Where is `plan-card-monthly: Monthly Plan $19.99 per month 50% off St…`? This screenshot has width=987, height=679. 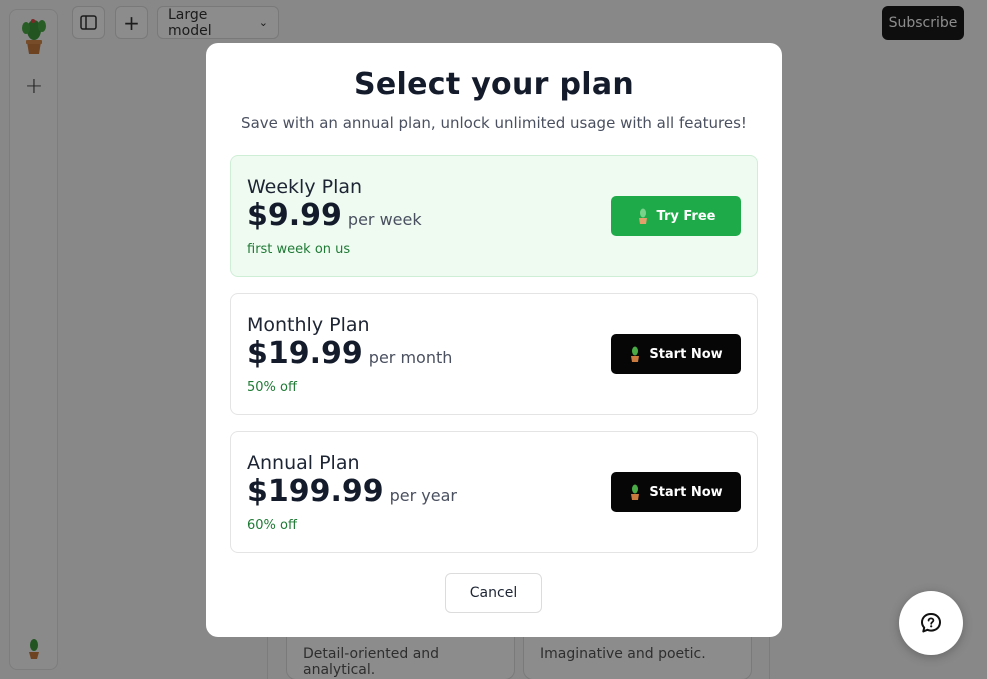
plan-card-monthly: Monthly Plan $19.99 per month 50% off St… is located at coordinates (494, 354).